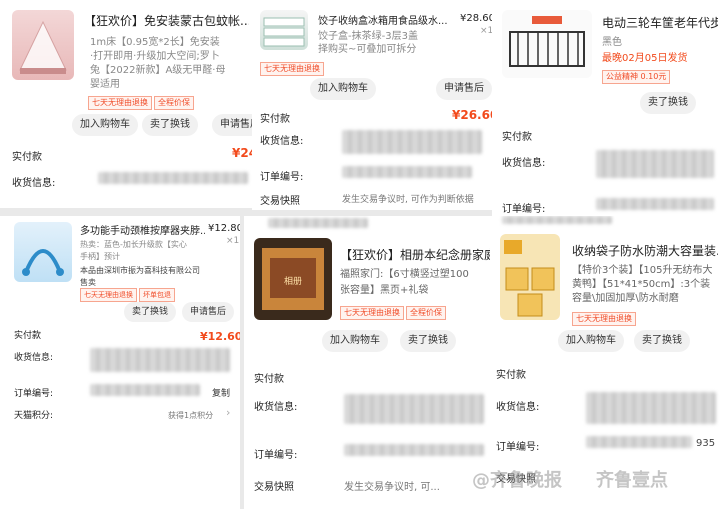 The height and width of the screenshot is (509, 720). What do you see at coordinates (140, 270) in the screenshot?
I see `product-spec-line: 本品由深圳市振为喜科技有限公司` at bounding box center [140, 270].